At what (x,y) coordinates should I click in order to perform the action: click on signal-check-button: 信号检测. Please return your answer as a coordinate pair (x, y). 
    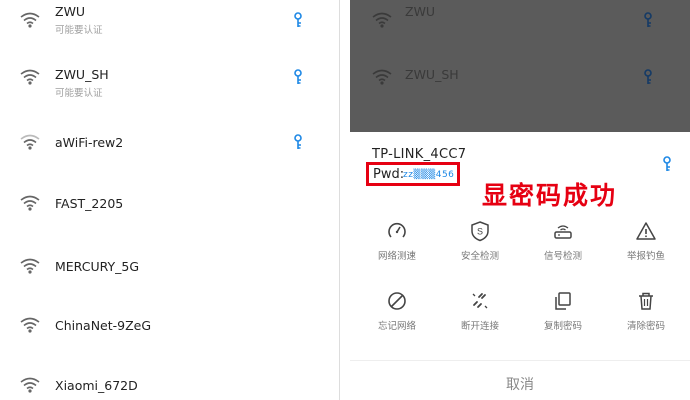
    Looking at the image, I should click on (563, 250).